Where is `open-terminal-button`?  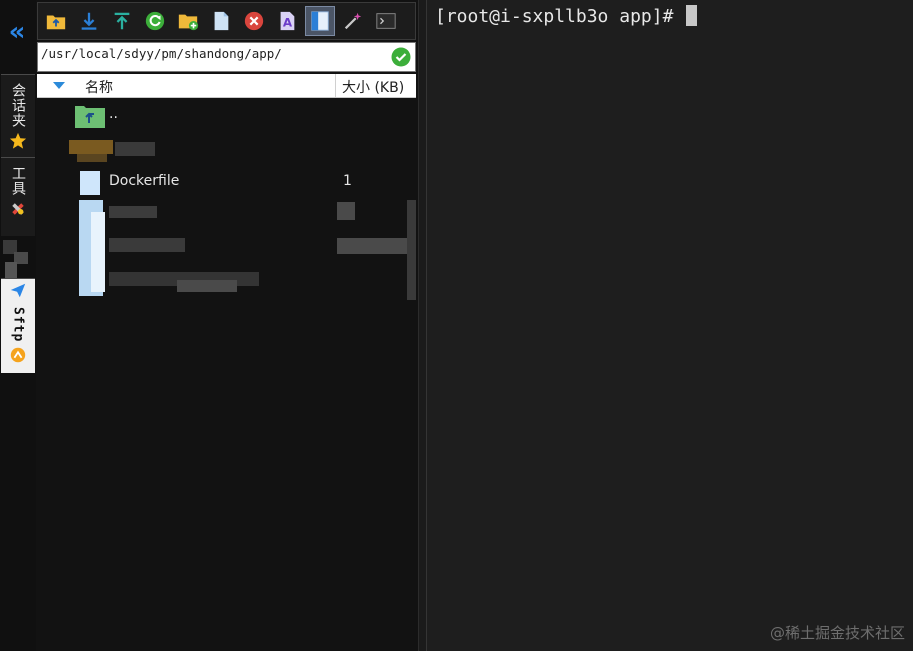
open-terminal-button is located at coordinates (386, 21).